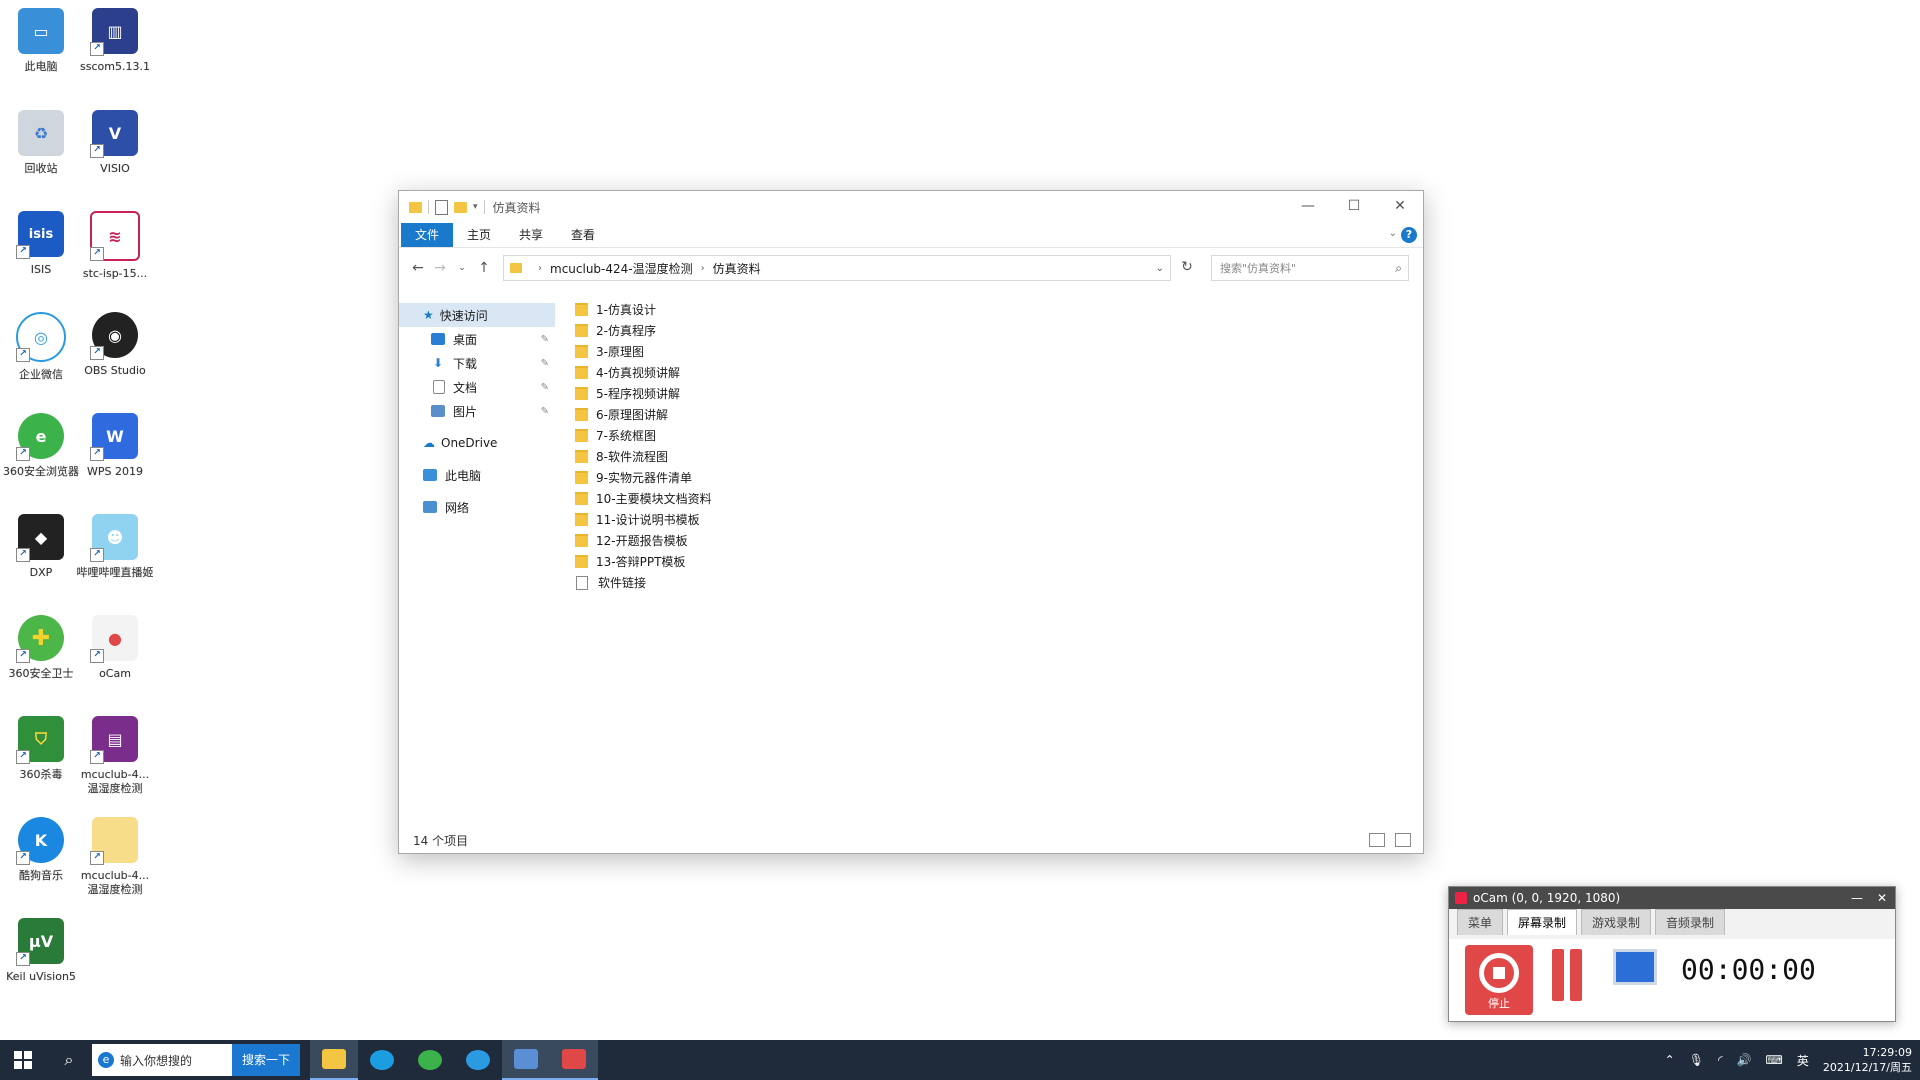 Image resolution: width=1920 pixels, height=1080 pixels. Describe the element at coordinates (643, 351) in the screenshot. I see `list-item: 3-原理图` at that location.